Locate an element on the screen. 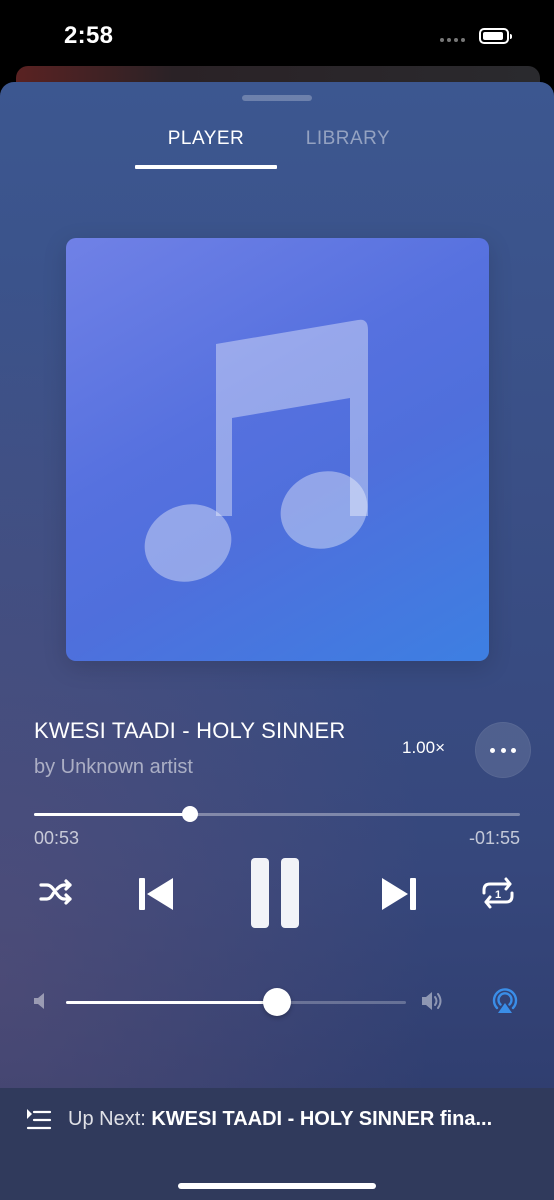 The height and width of the screenshot is (1200, 554). remaining-time: -01:55 is located at coordinates (494, 838).